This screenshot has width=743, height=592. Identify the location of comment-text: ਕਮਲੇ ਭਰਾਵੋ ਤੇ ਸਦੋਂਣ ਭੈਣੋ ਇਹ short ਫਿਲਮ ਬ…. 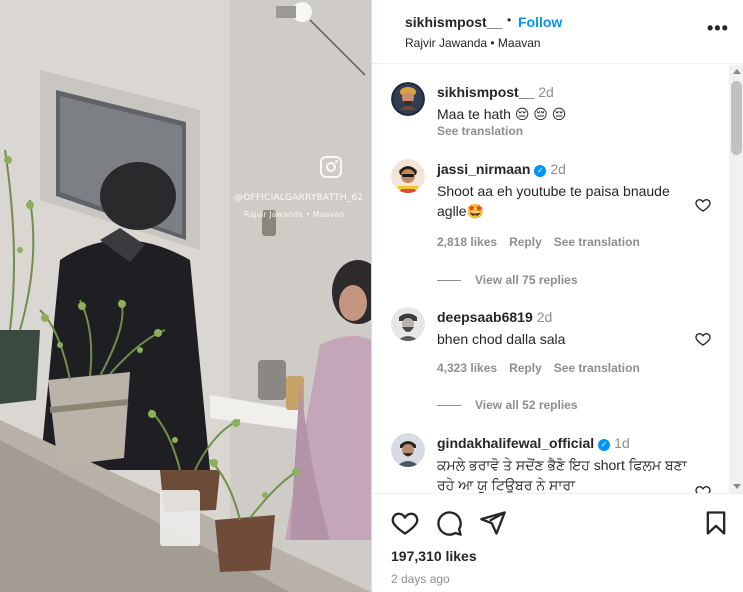
(562, 475).